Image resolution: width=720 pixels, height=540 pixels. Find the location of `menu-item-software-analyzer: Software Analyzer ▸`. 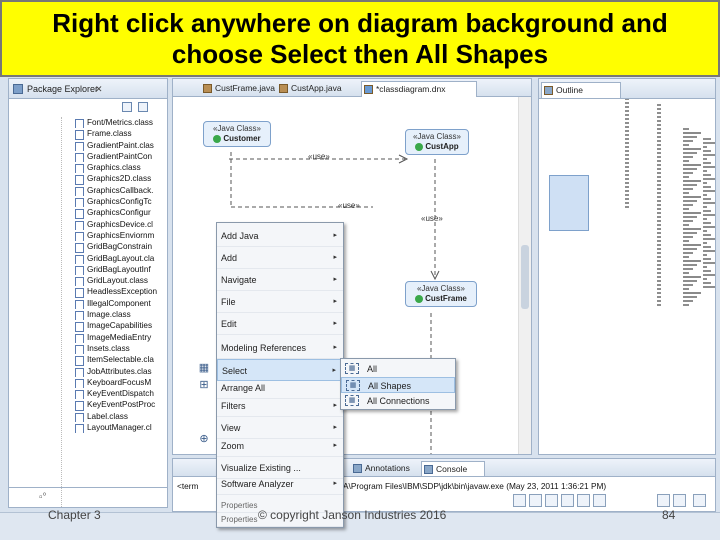

menu-item-software-analyzer: Software Analyzer ▸ is located at coordinates (280, 484).